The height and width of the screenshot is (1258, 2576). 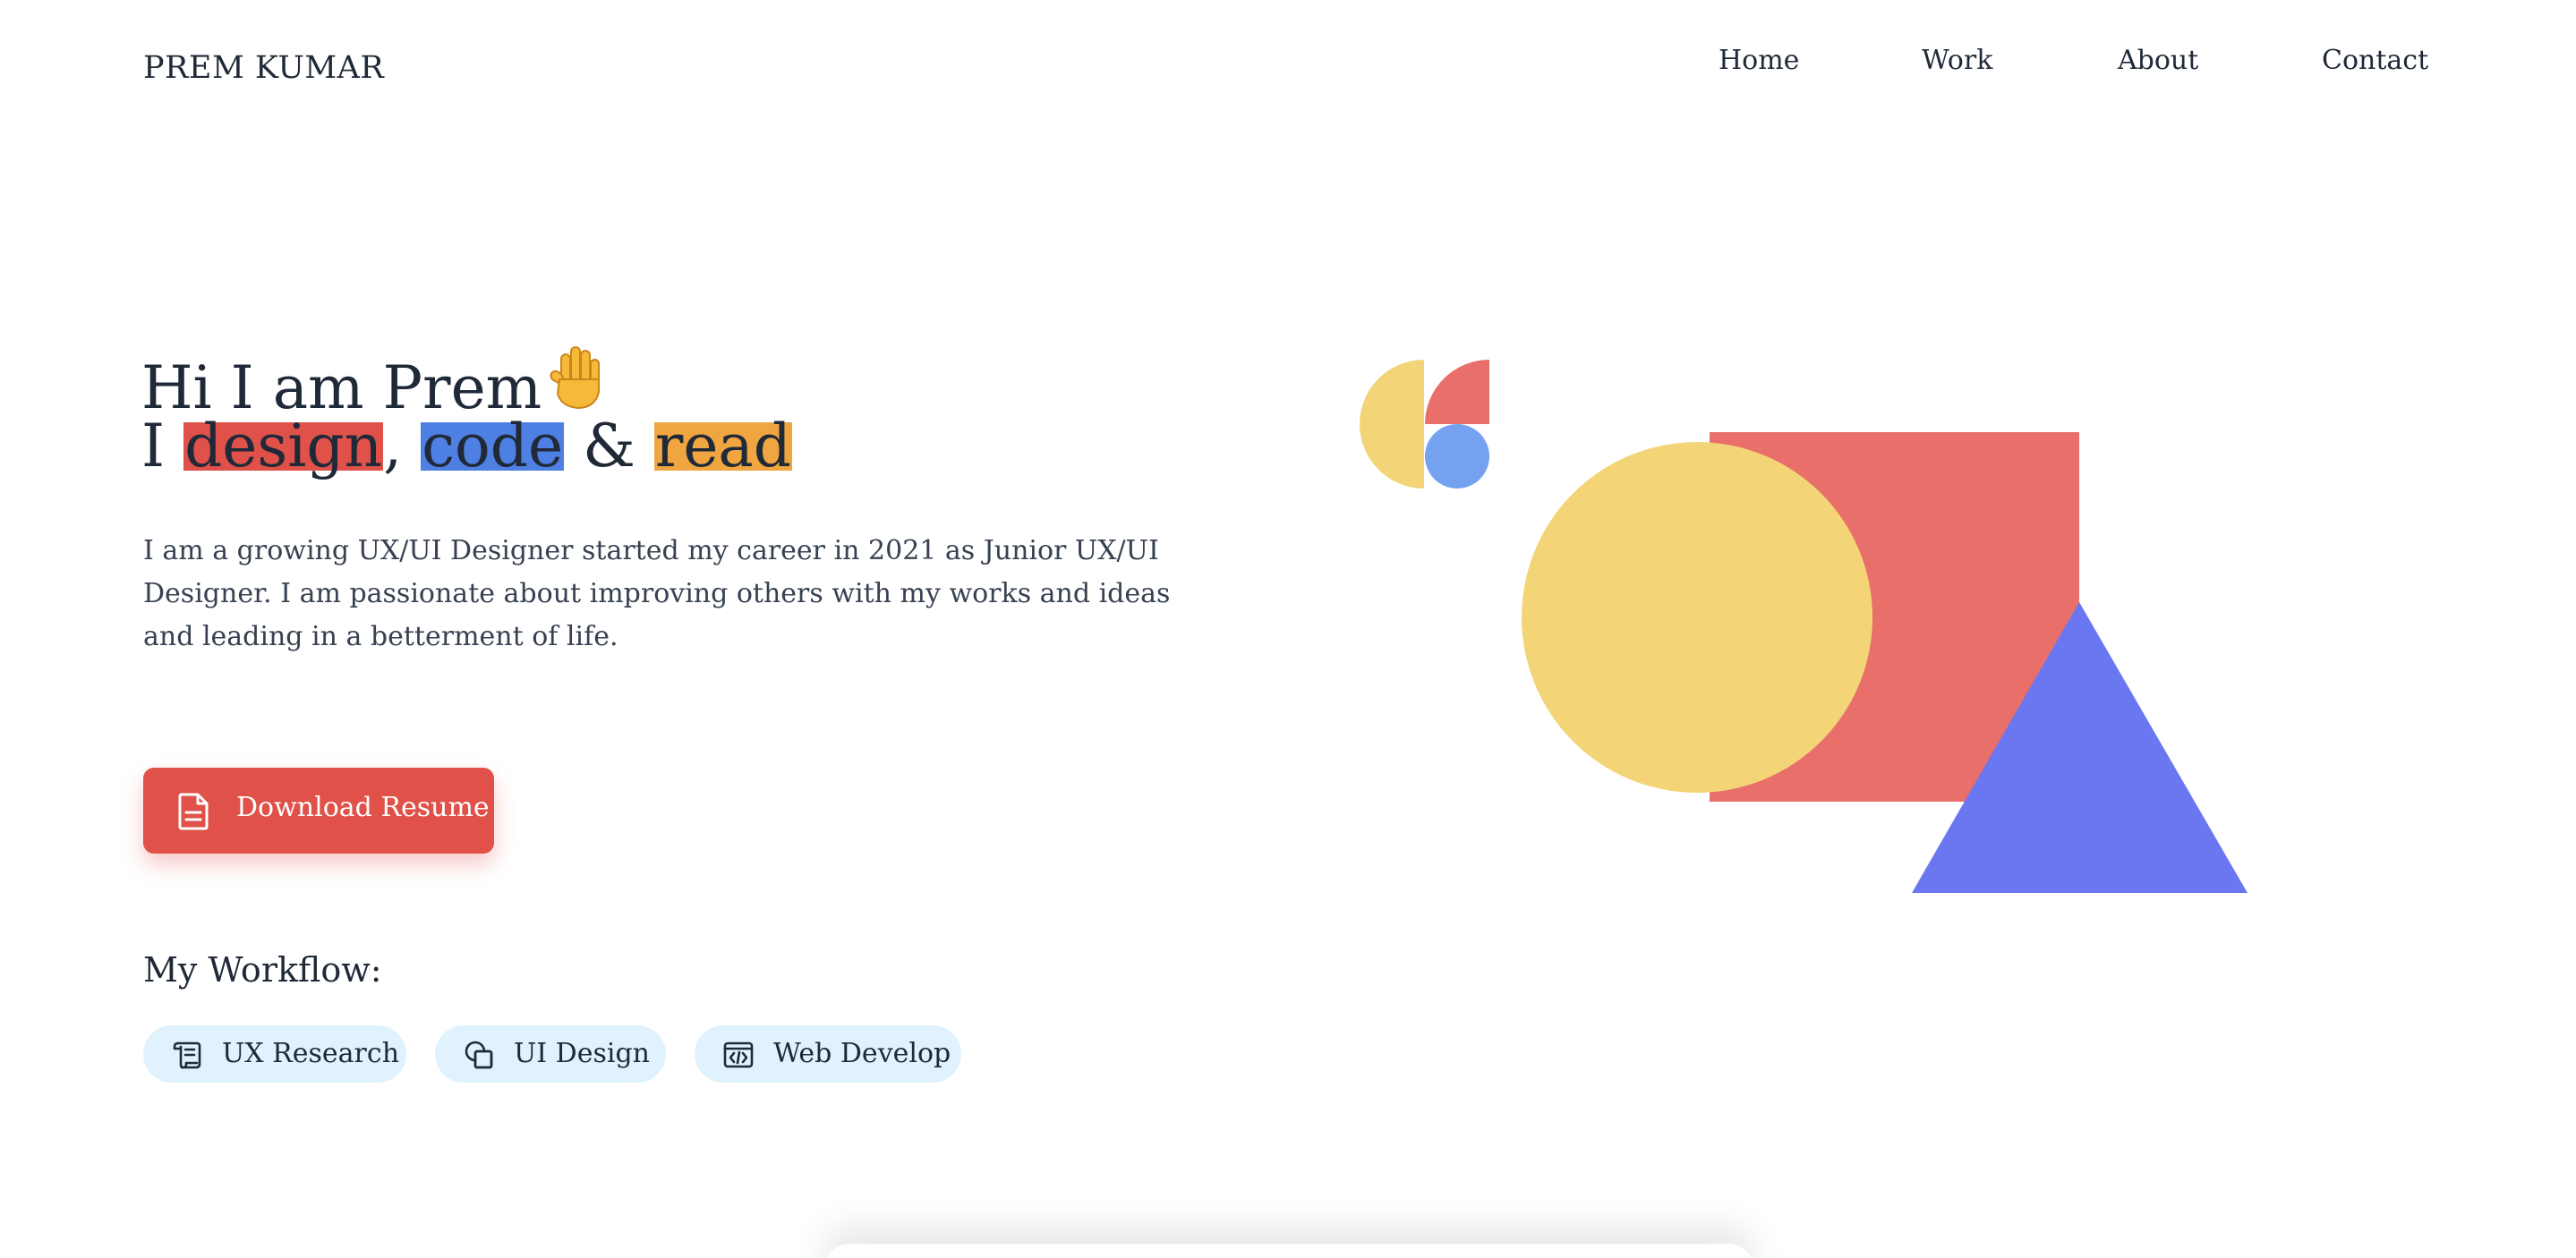 I want to click on tagline-design: design, so click(x=283, y=446).